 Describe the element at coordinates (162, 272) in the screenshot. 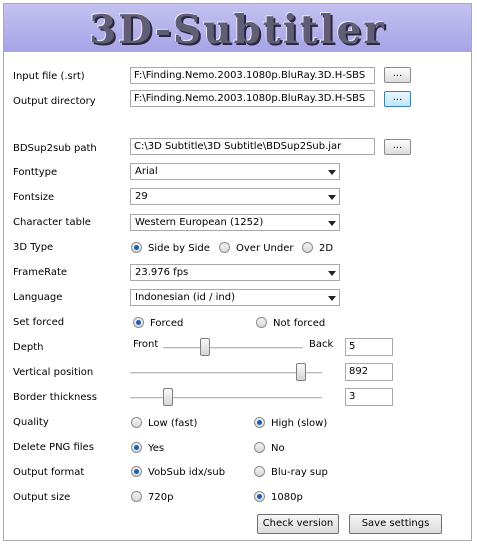

I see `framerate-value: 23.976 fps` at that location.